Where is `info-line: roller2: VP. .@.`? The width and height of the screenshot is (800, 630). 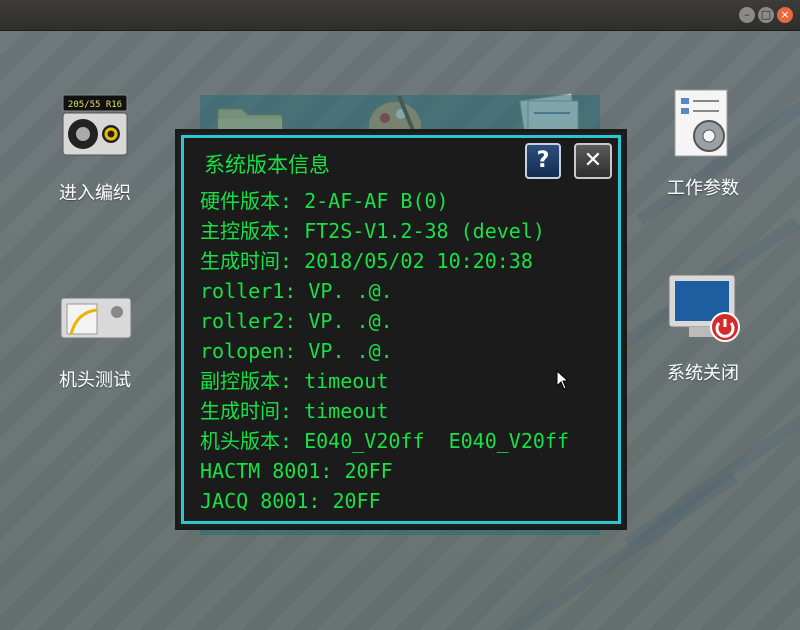
info-line: roller2: VP. .@. is located at coordinates (296, 321).